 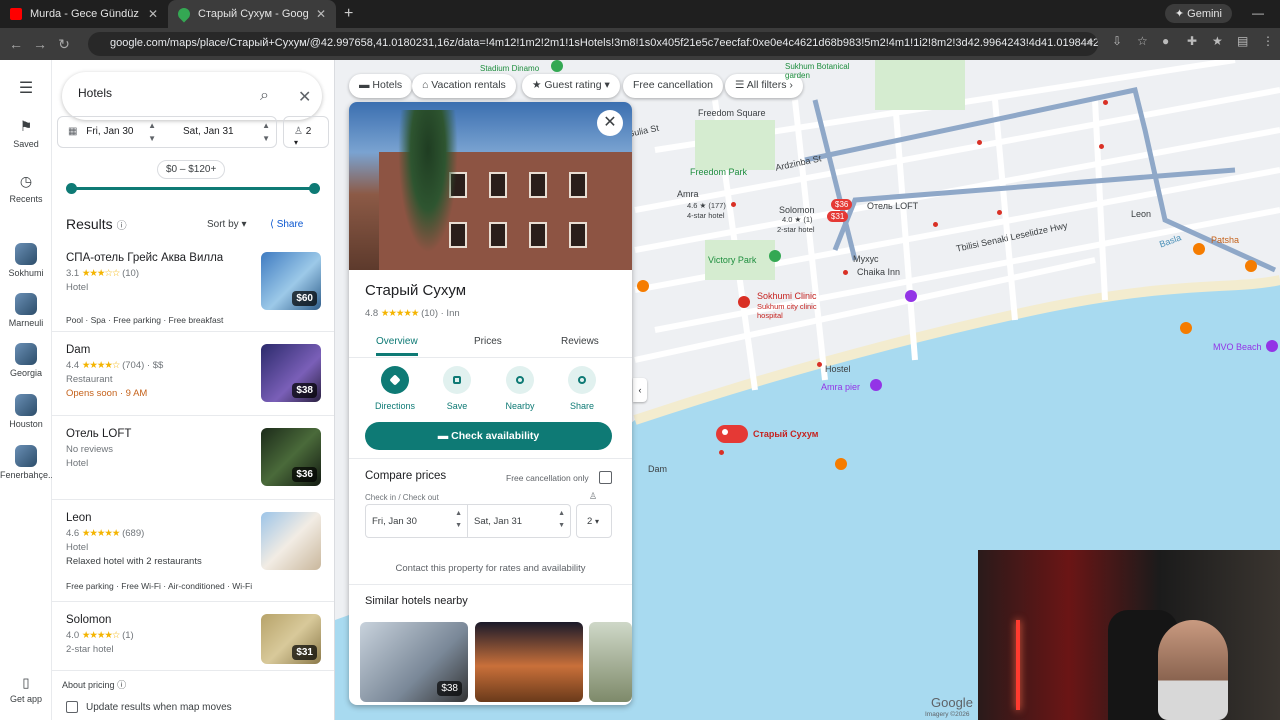 I want to click on update-checkbox, so click(x=72, y=707).